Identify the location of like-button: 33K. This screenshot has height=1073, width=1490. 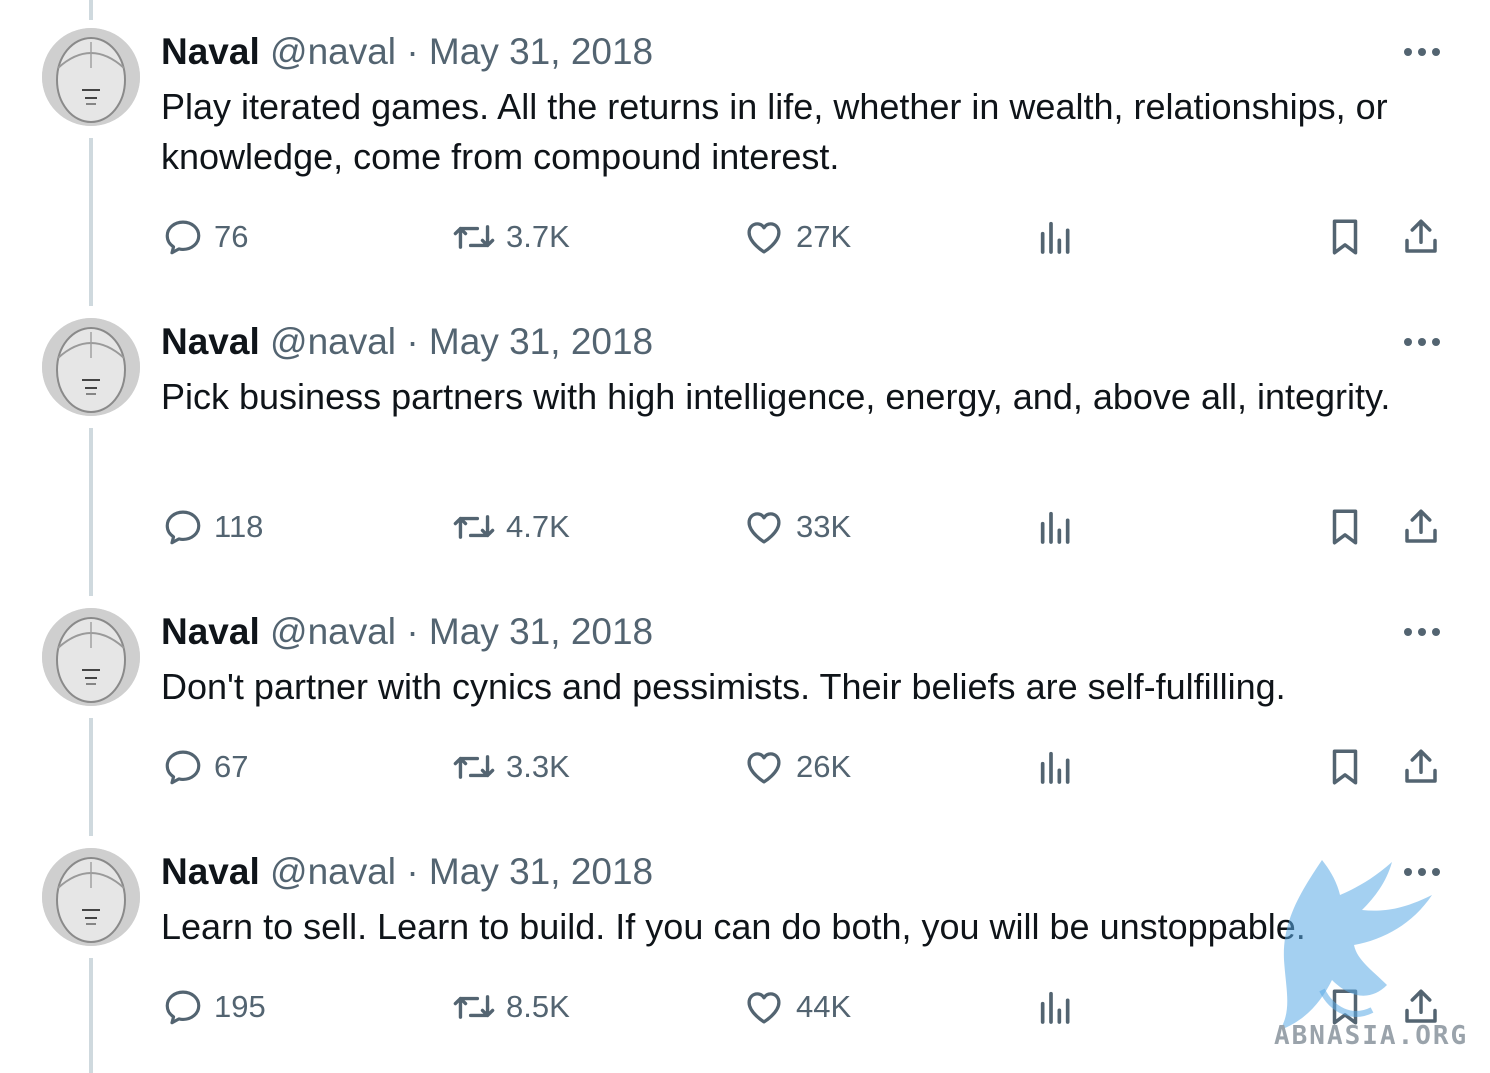
(796, 527).